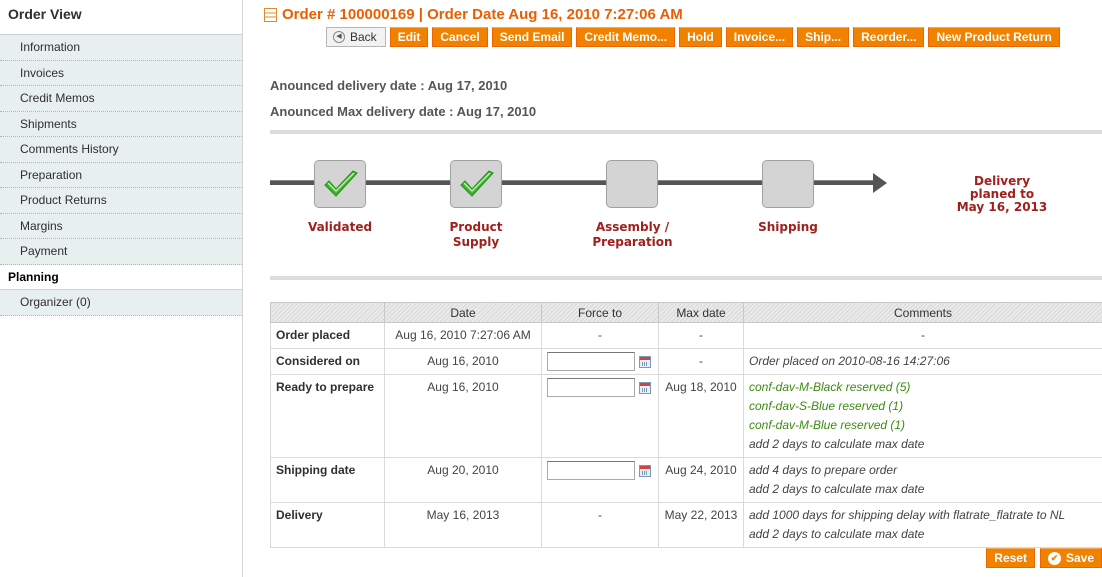 The height and width of the screenshot is (577, 1102). Describe the element at coordinates (476, 242) in the screenshot. I see `step-label-line: Supply` at that location.